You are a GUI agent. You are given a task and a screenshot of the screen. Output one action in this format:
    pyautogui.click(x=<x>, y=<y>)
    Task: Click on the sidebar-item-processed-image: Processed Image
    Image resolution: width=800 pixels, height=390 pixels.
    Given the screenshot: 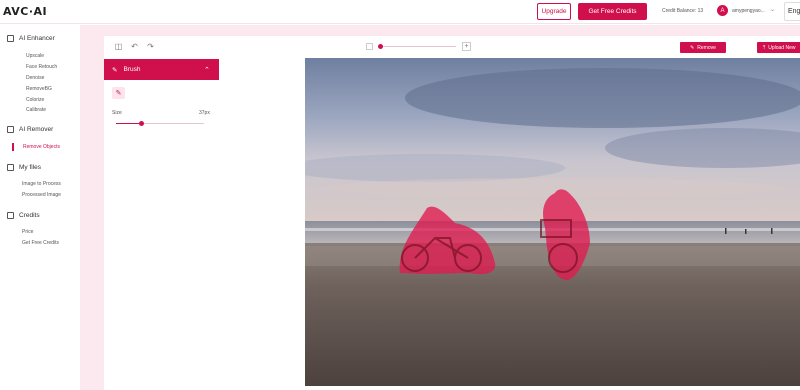 What is the action you would take?
    pyautogui.click(x=41, y=195)
    